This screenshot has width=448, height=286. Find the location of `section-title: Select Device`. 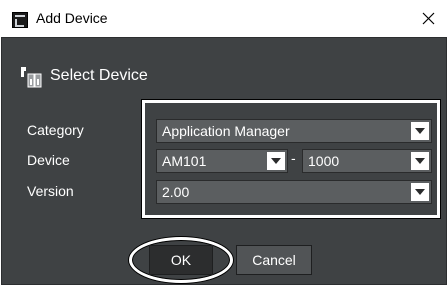

section-title: Select Device is located at coordinates (99, 75).